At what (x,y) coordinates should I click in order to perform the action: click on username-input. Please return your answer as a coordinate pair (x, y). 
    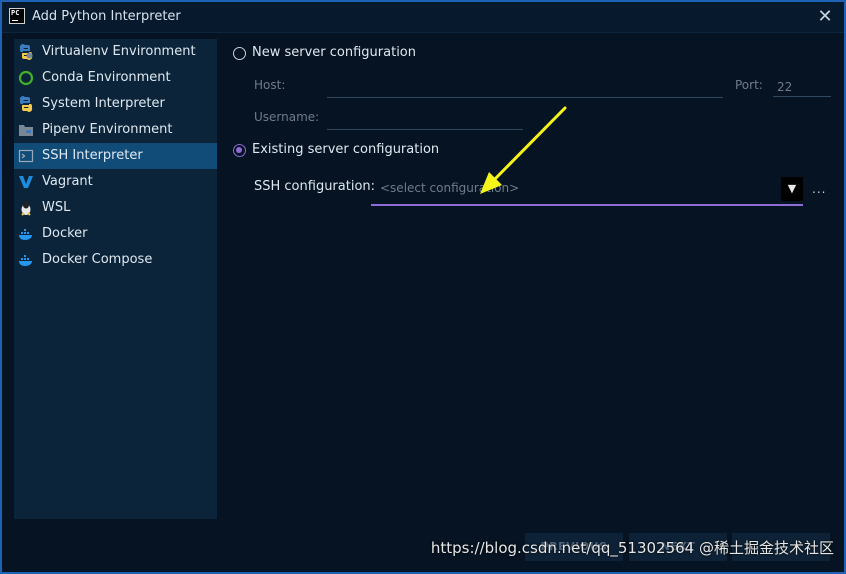
    Looking at the image, I should click on (425, 119).